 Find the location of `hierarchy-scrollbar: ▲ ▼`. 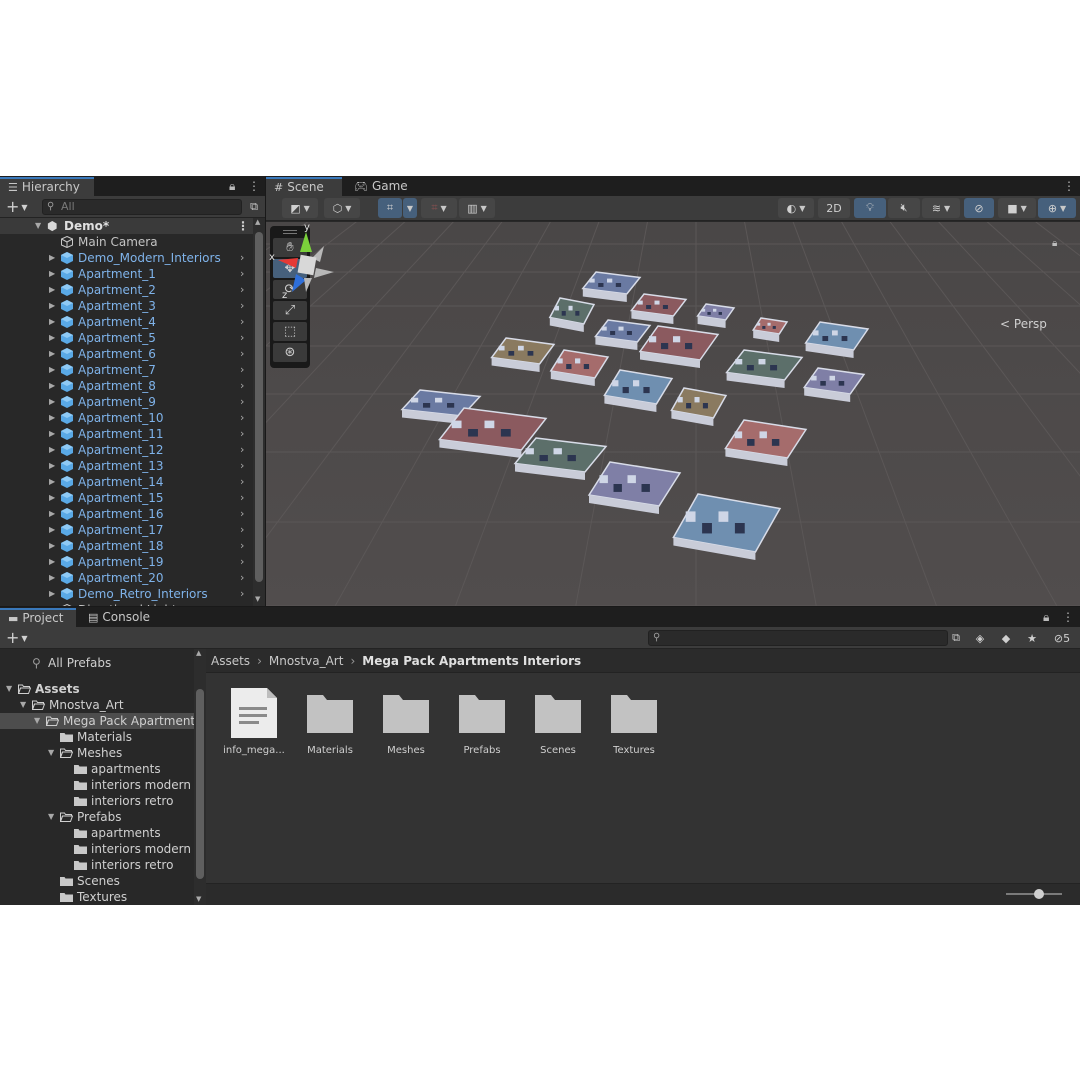

hierarchy-scrollbar: ▲ ▼ is located at coordinates (259, 412).